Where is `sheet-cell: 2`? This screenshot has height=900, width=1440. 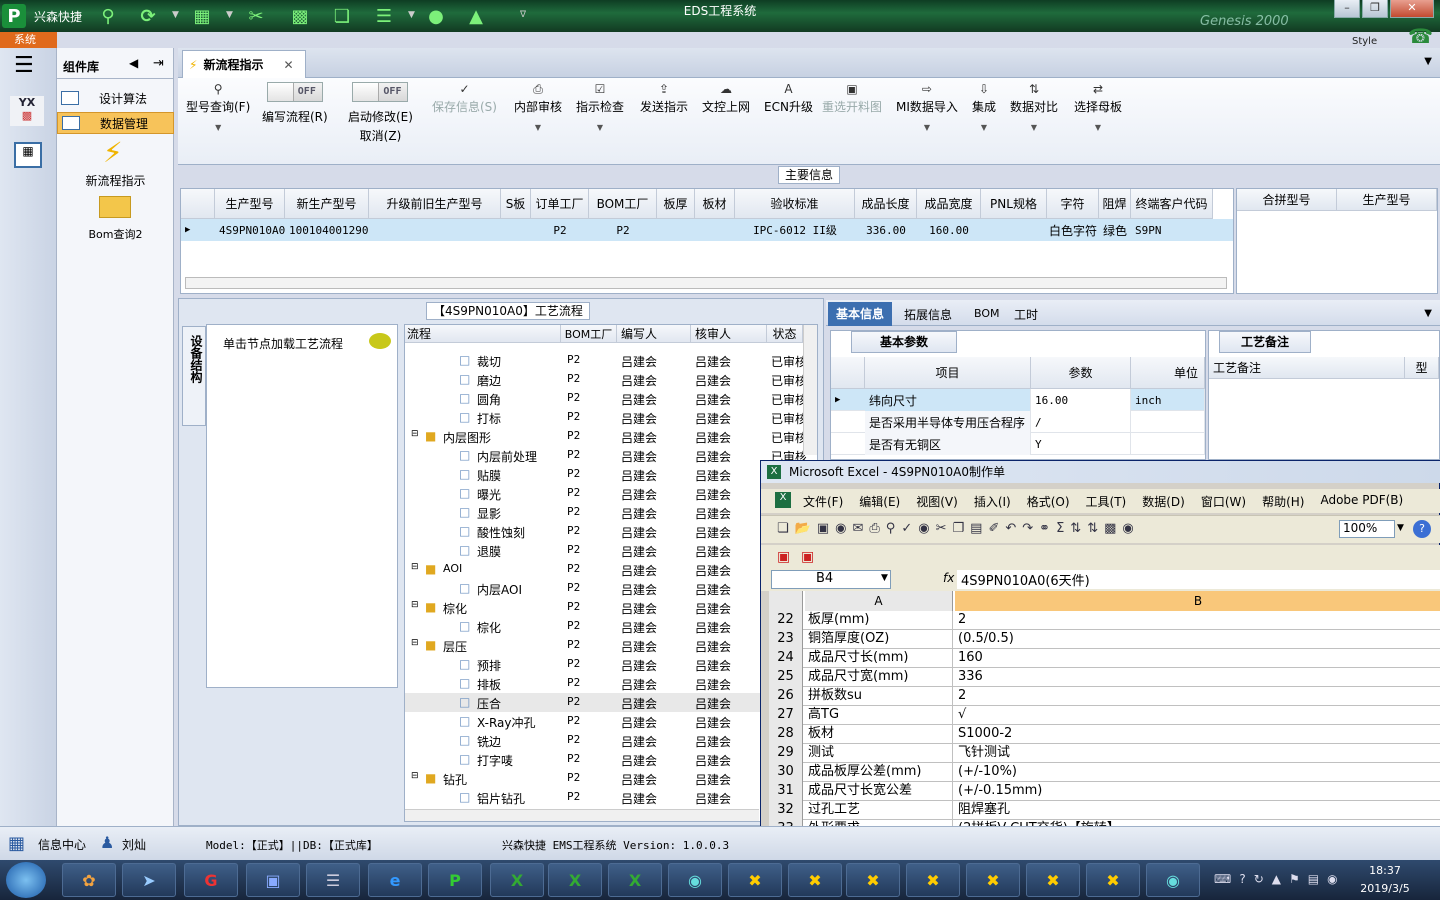 sheet-cell: 2 is located at coordinates (1197, 620).